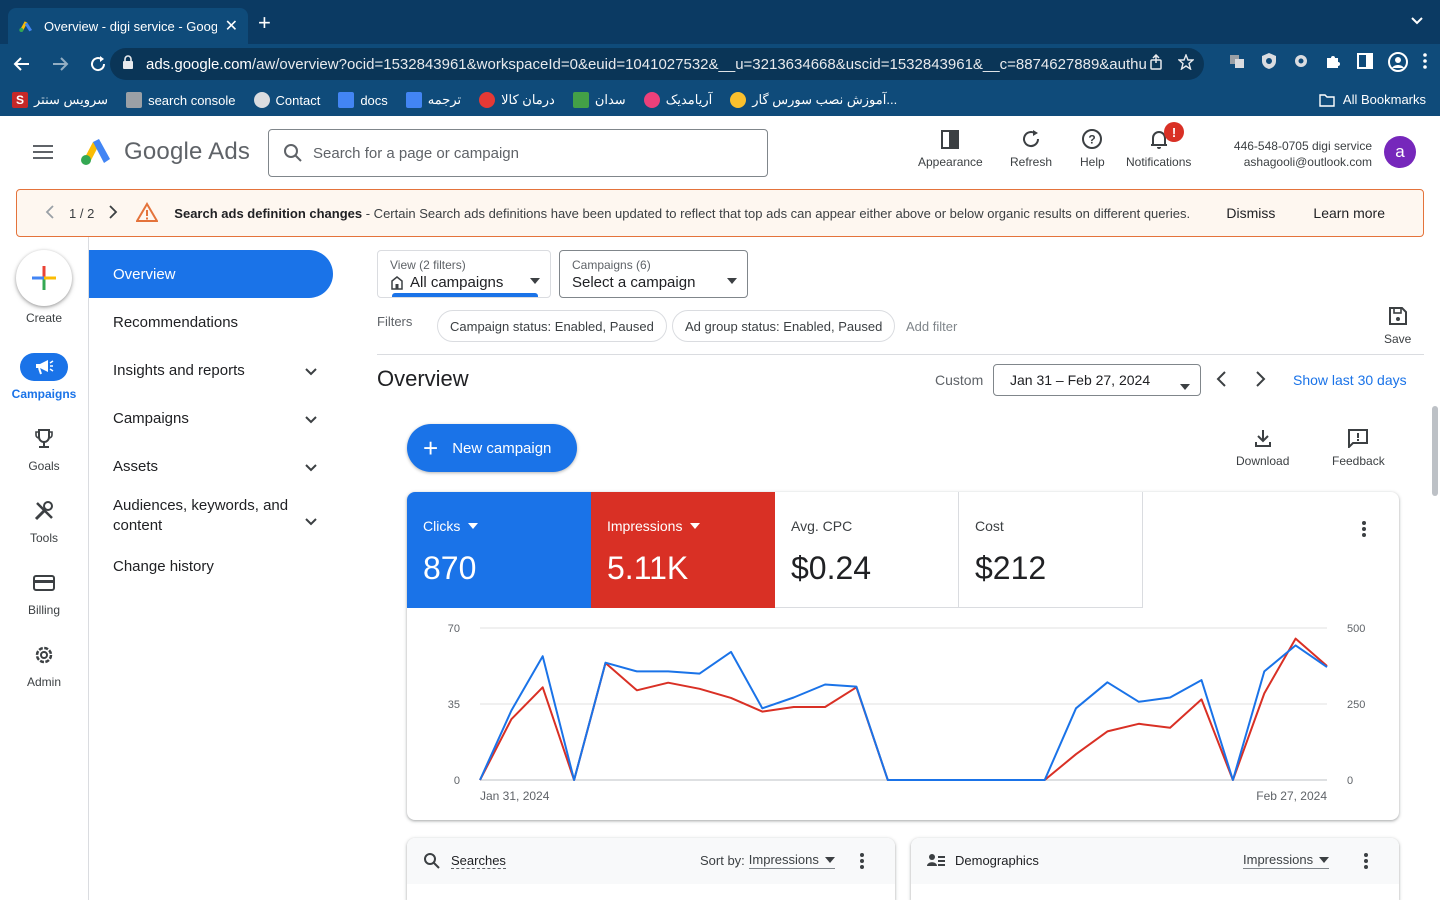 The width and height of the screenshot is (1440, 900). I want to click on view-filter-select: View (2 filters) All campaigns, so click(464, 274).